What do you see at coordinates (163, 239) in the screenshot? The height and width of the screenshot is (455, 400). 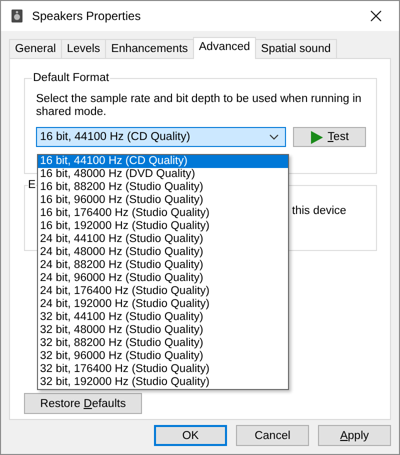 I see `dropdown-option: 24 bit, 44100 Hz (Studio Quality)` at bounding box center [163, 239].